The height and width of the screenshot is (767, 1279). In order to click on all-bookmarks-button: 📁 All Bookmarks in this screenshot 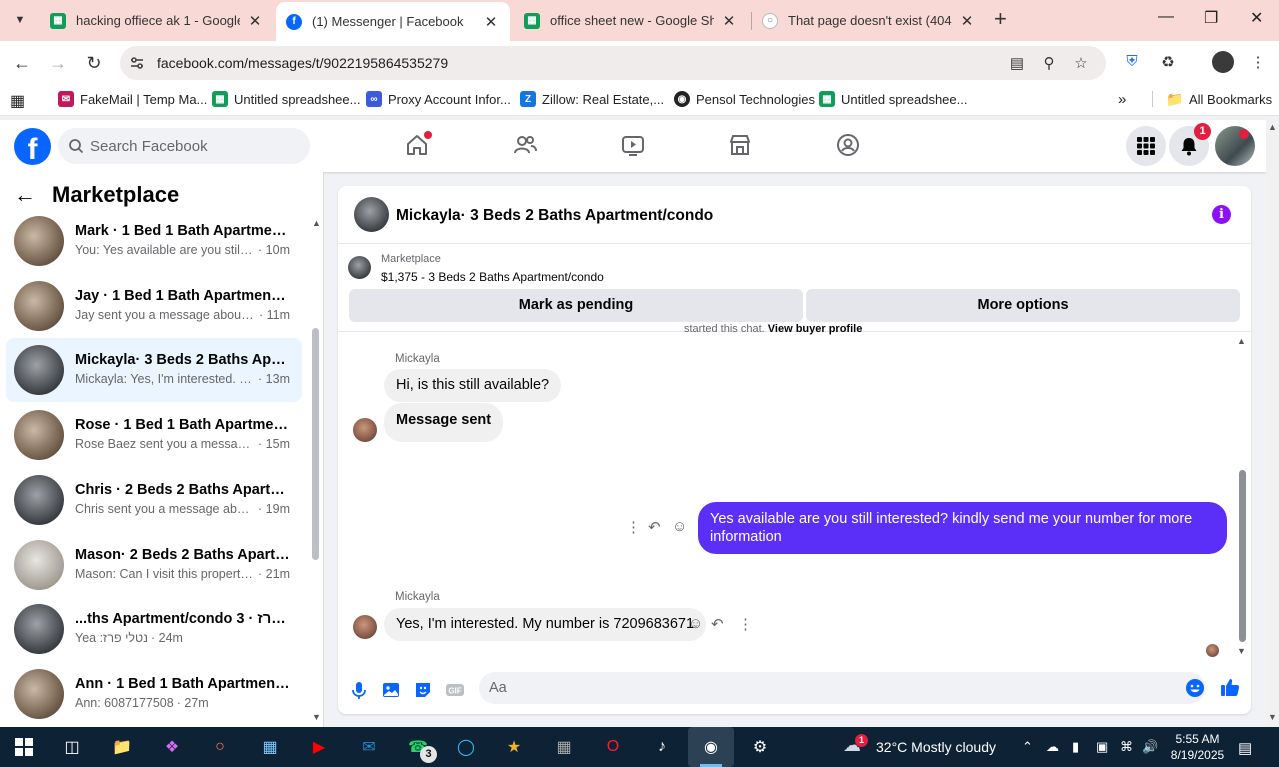, I will do `click(1212, 99)`.